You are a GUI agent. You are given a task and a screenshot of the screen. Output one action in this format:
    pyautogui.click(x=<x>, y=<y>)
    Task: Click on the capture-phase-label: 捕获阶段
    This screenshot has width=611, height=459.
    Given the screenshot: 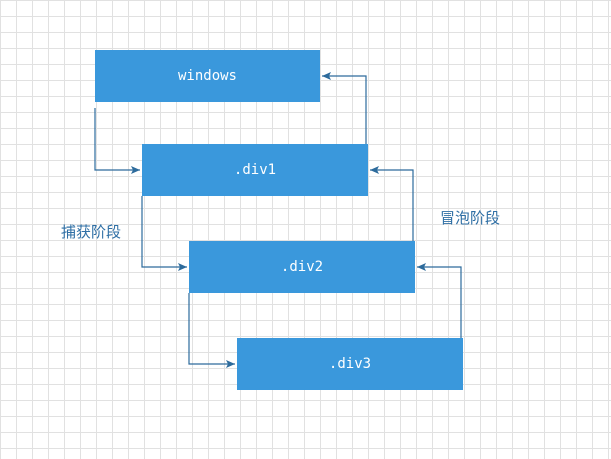 What is the action you would take?
    pyautogui.click(x=91, y=232)
    